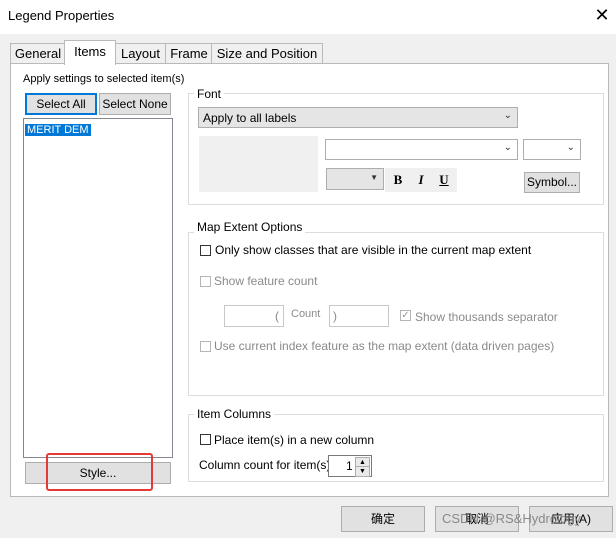  I want to click on tab-layout: Layout, so click(140, 53).